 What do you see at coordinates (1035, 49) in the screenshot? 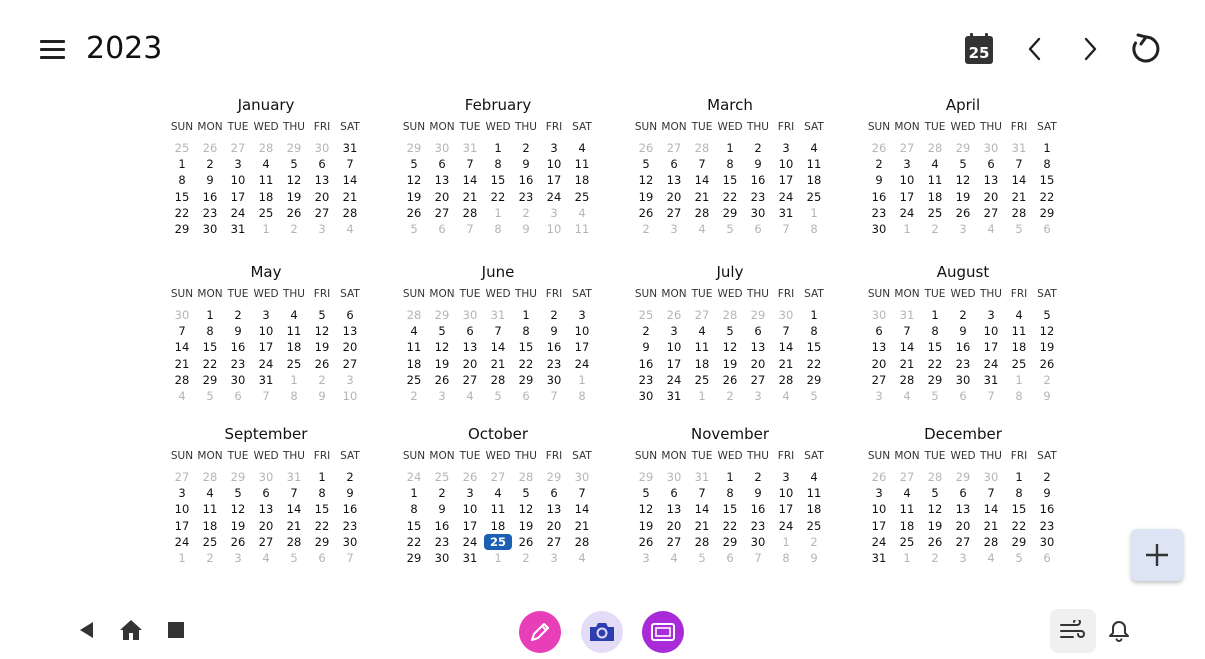
I see `chevron-left-icon` at bounding box center [1035, 49].